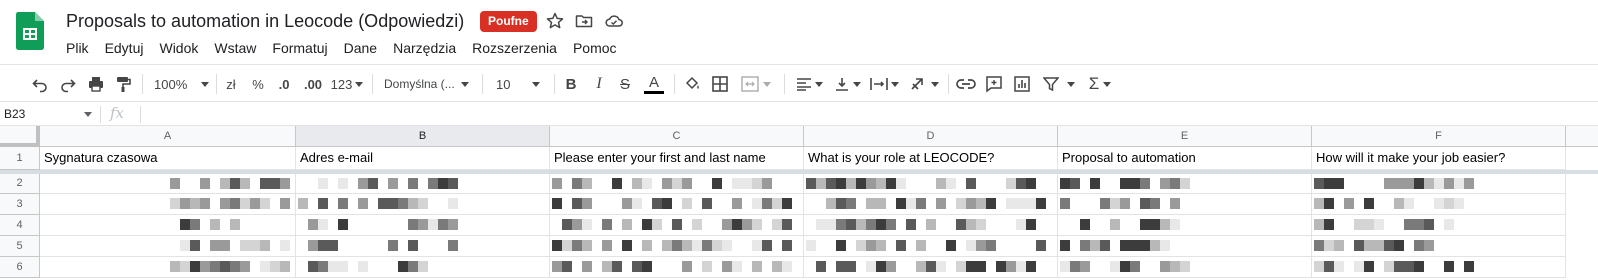 The height and width of the screenshot is (280, 1598). I want to click on menu-tools: Narzędzia, so click(424, 48).